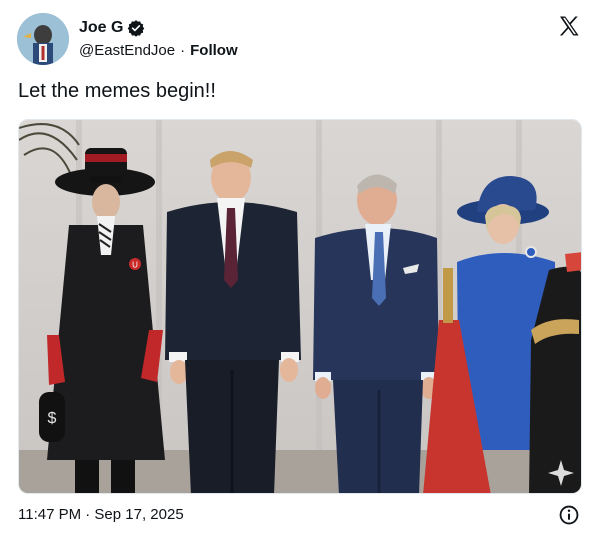 The image size is (600, 545). I want to click on bag-symbol: $, so click(52, 418).